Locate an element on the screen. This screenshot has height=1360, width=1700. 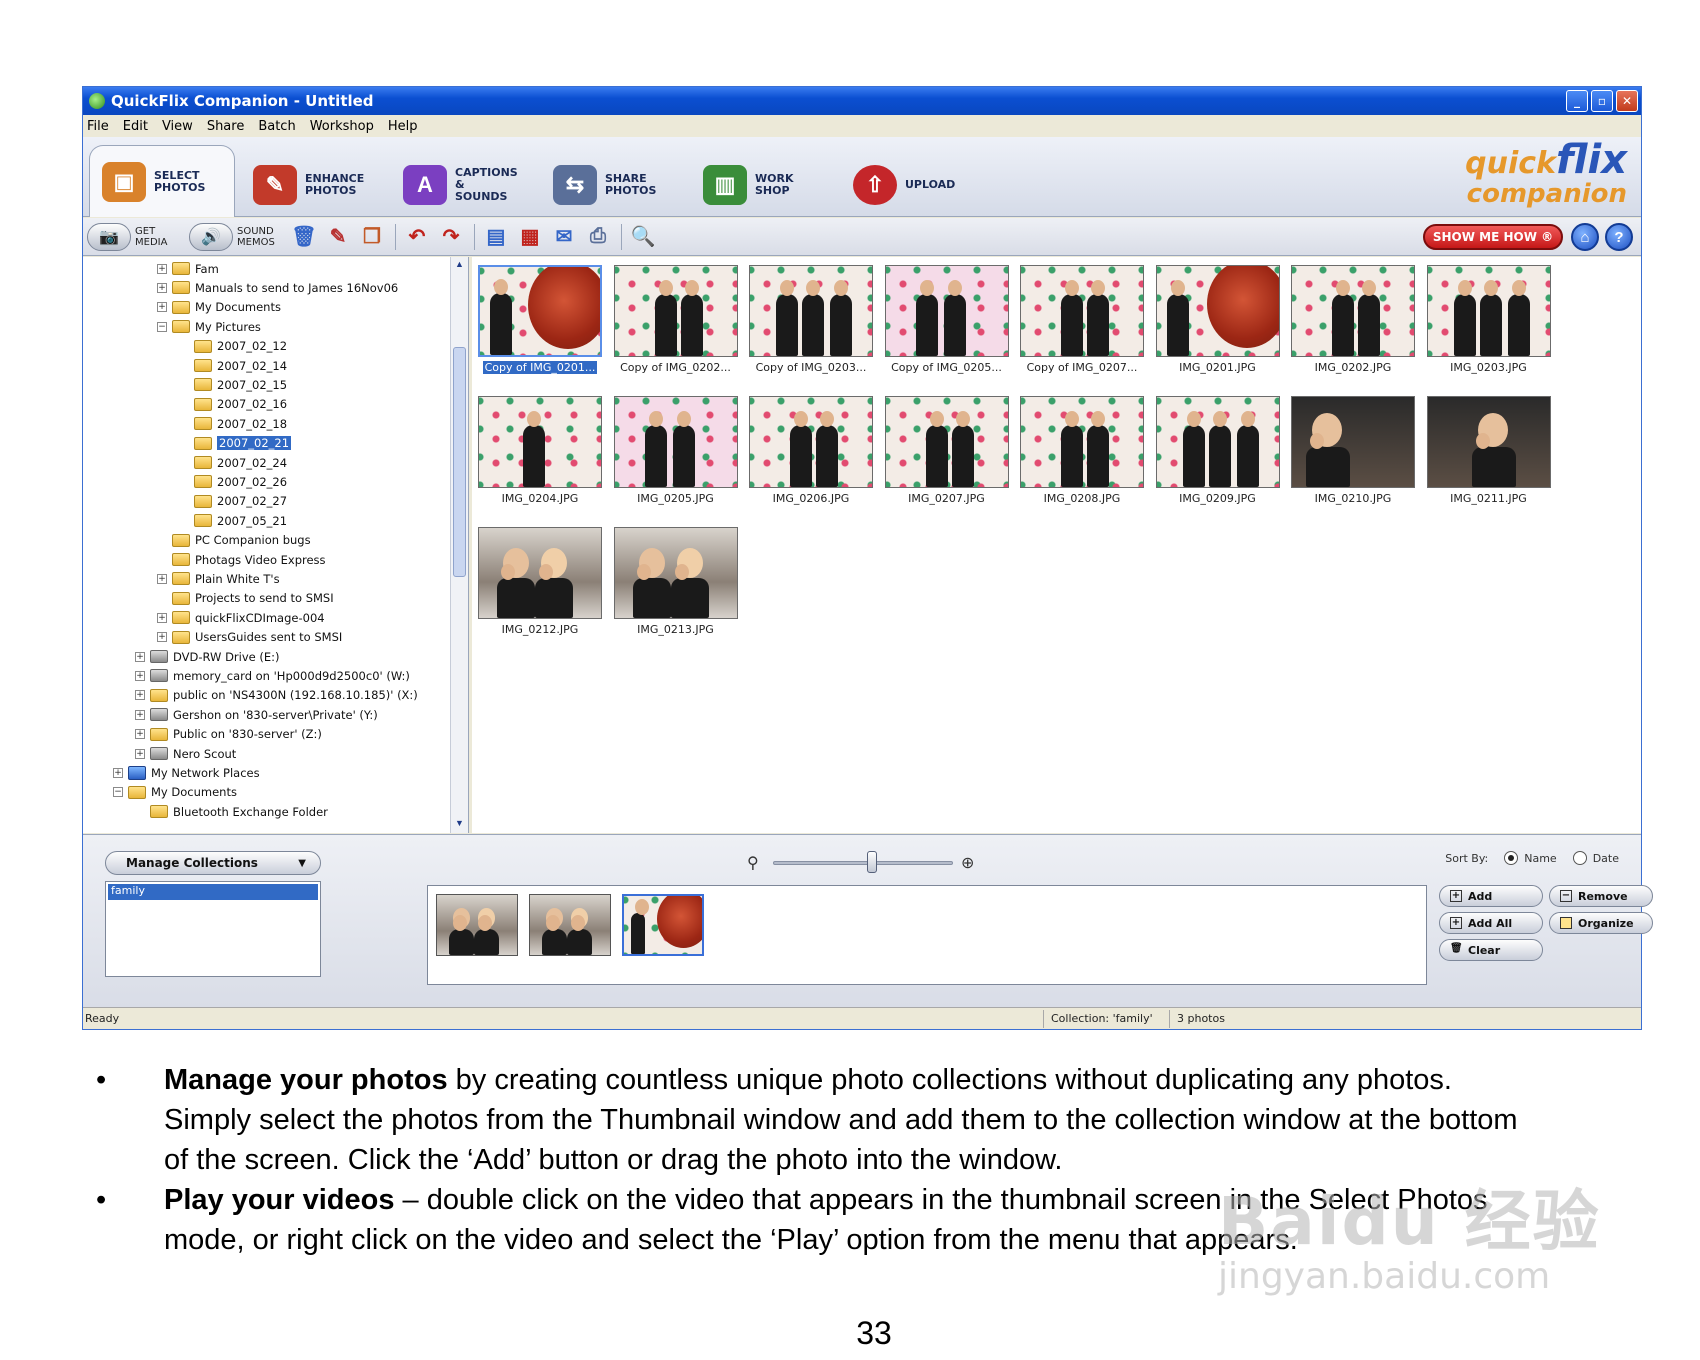
slideshow-icon: ▦ is located at coordinates (530, 237).